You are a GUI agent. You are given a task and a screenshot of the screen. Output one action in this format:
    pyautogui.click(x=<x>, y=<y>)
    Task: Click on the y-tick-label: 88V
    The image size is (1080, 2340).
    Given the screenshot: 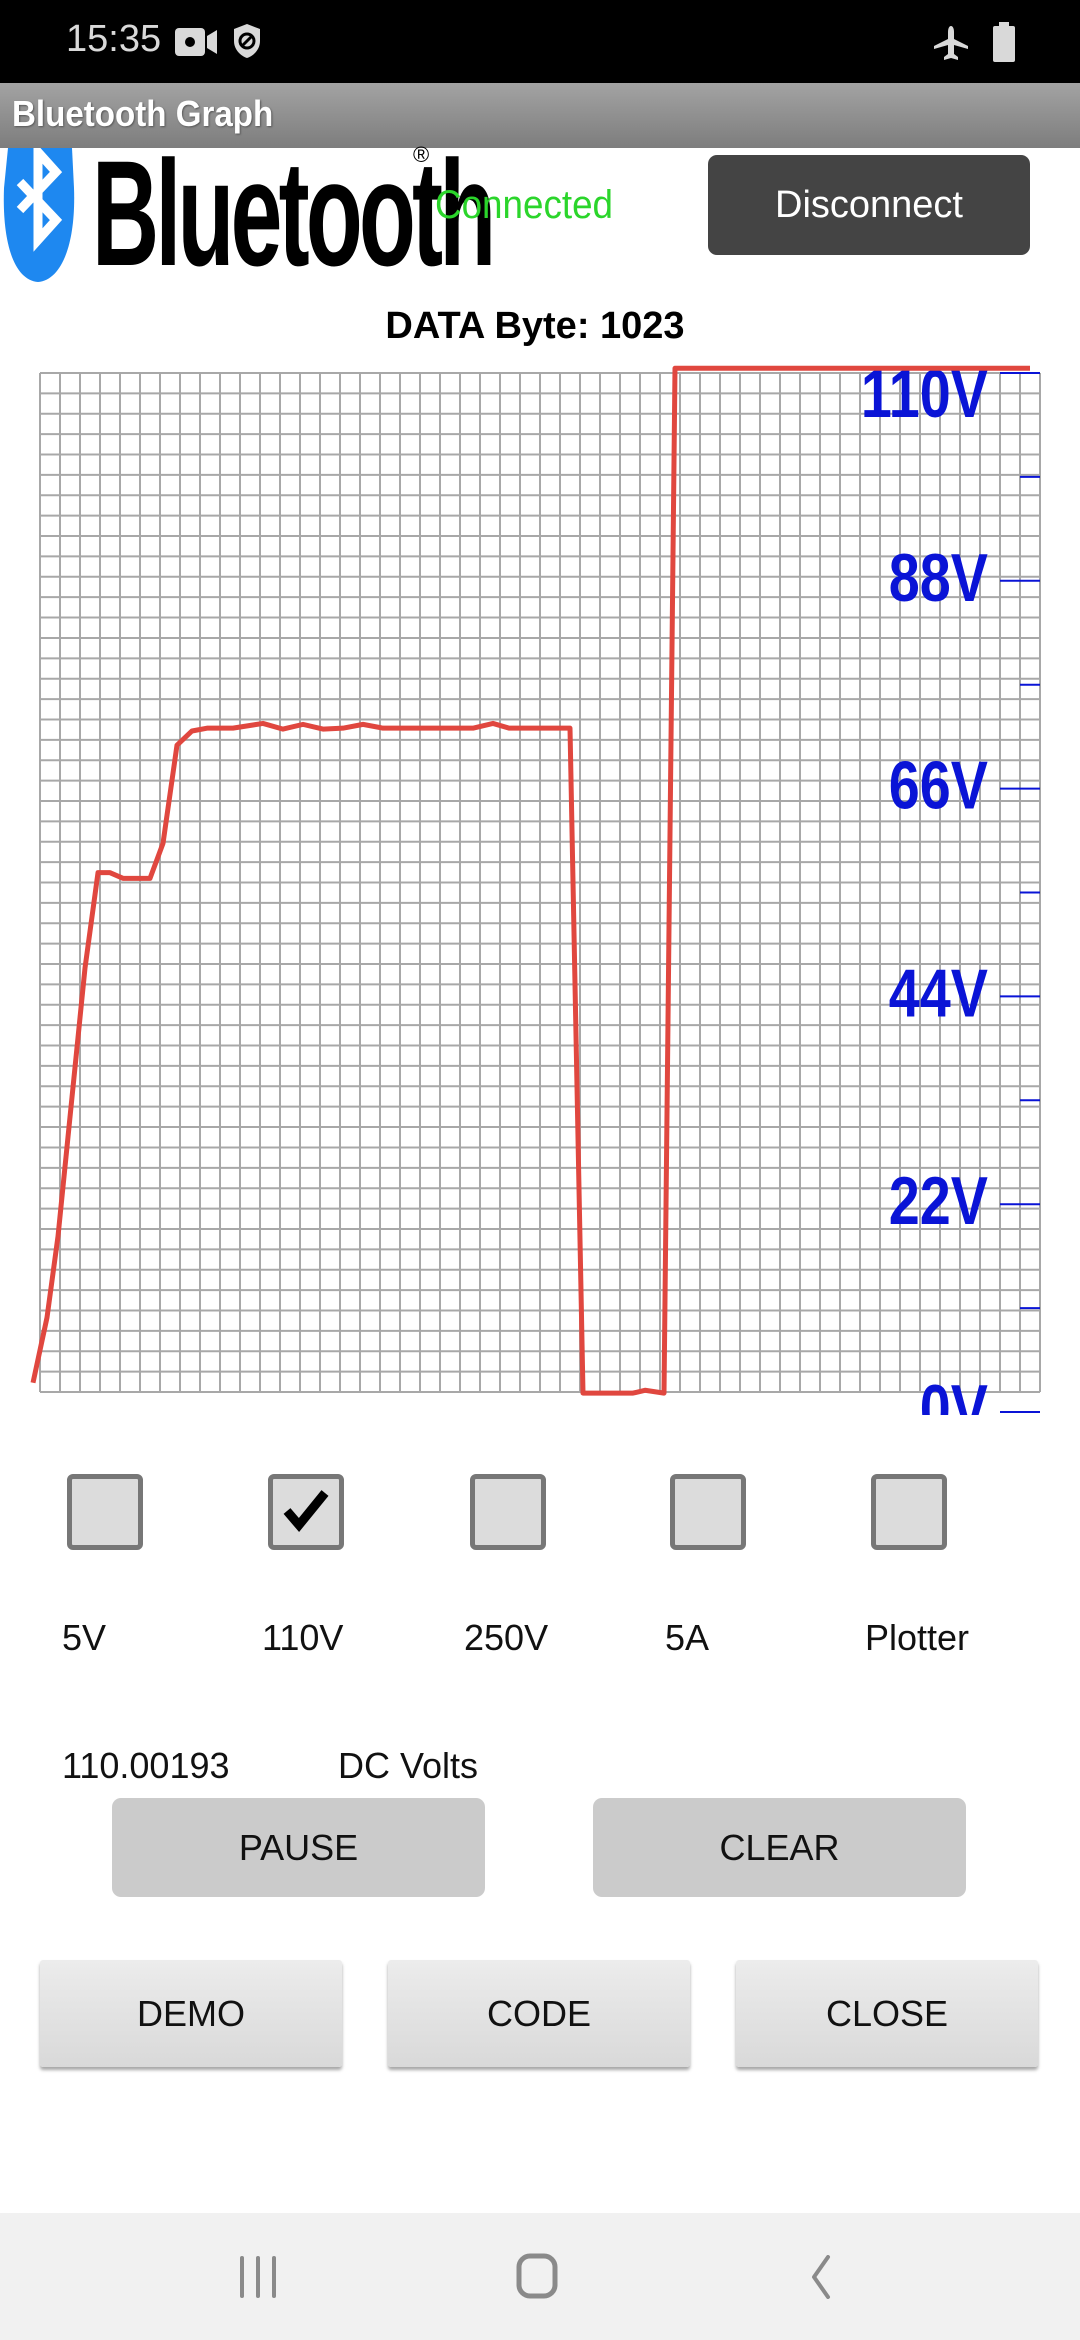 What is the action you would take?
    pyautogui.click(x=939, y=578)
    